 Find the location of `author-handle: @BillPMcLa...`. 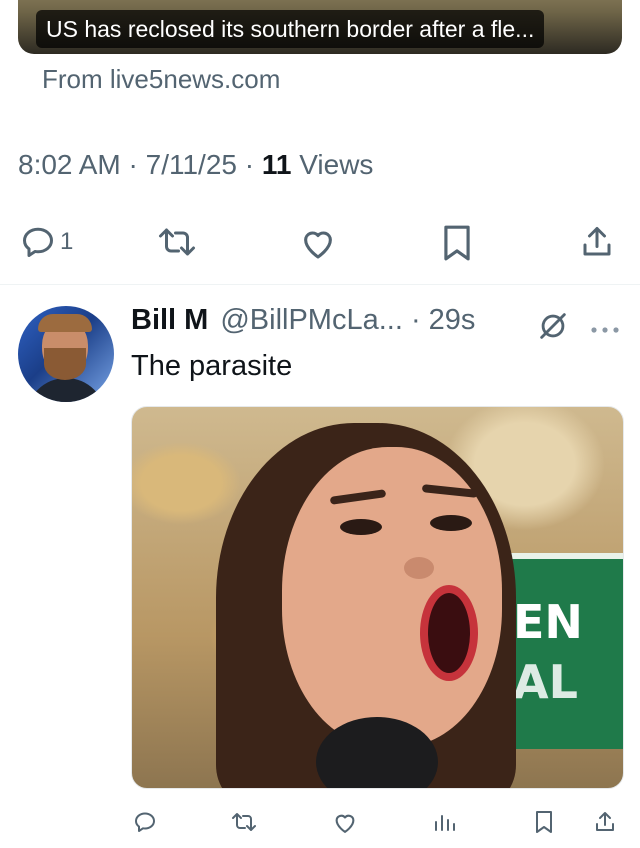

author-handle: @BillPMcLa... is located at coordinates (311, 320).